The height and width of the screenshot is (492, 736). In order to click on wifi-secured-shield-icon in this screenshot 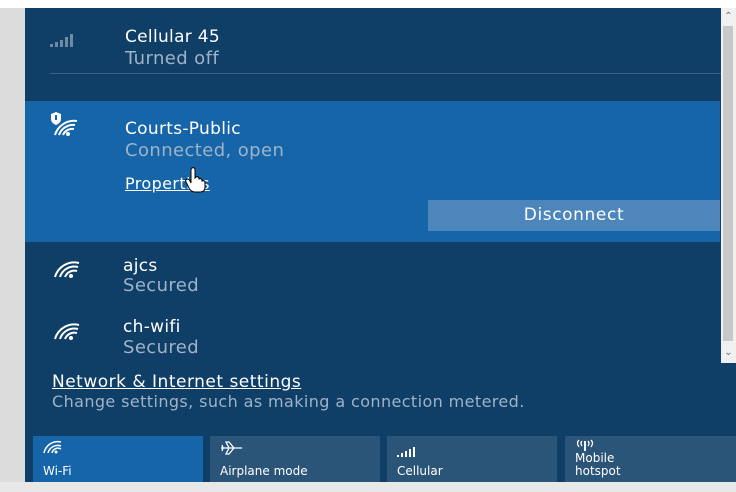, I will do `click(64, 126)`.